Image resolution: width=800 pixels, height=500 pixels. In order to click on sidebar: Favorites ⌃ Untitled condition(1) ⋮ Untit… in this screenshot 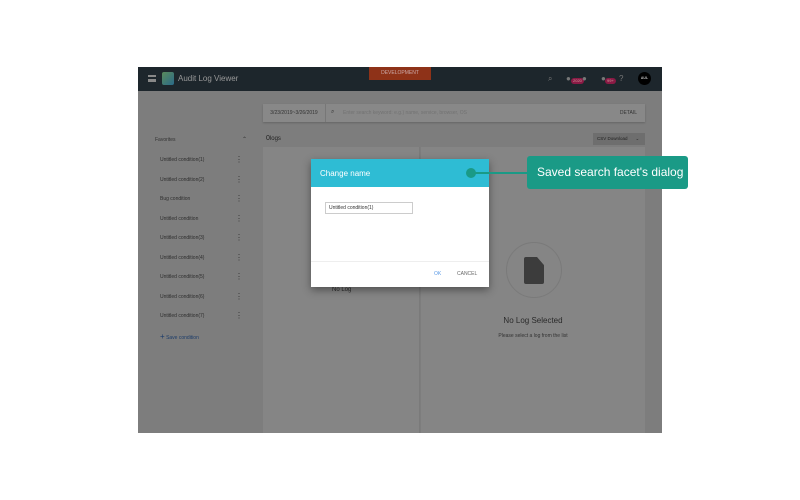, I will do `click(200, 279)`.